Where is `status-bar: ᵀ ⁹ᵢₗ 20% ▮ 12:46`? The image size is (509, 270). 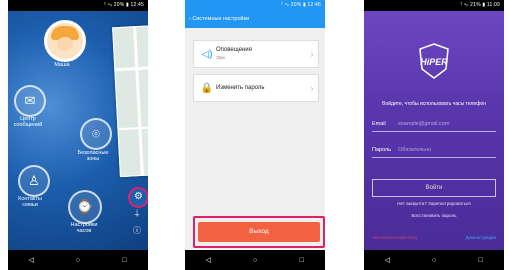
status-bar: ᵀ ⁹ᵢₗ 20% ▮ 12:46 is located at coordinates (255, 5).